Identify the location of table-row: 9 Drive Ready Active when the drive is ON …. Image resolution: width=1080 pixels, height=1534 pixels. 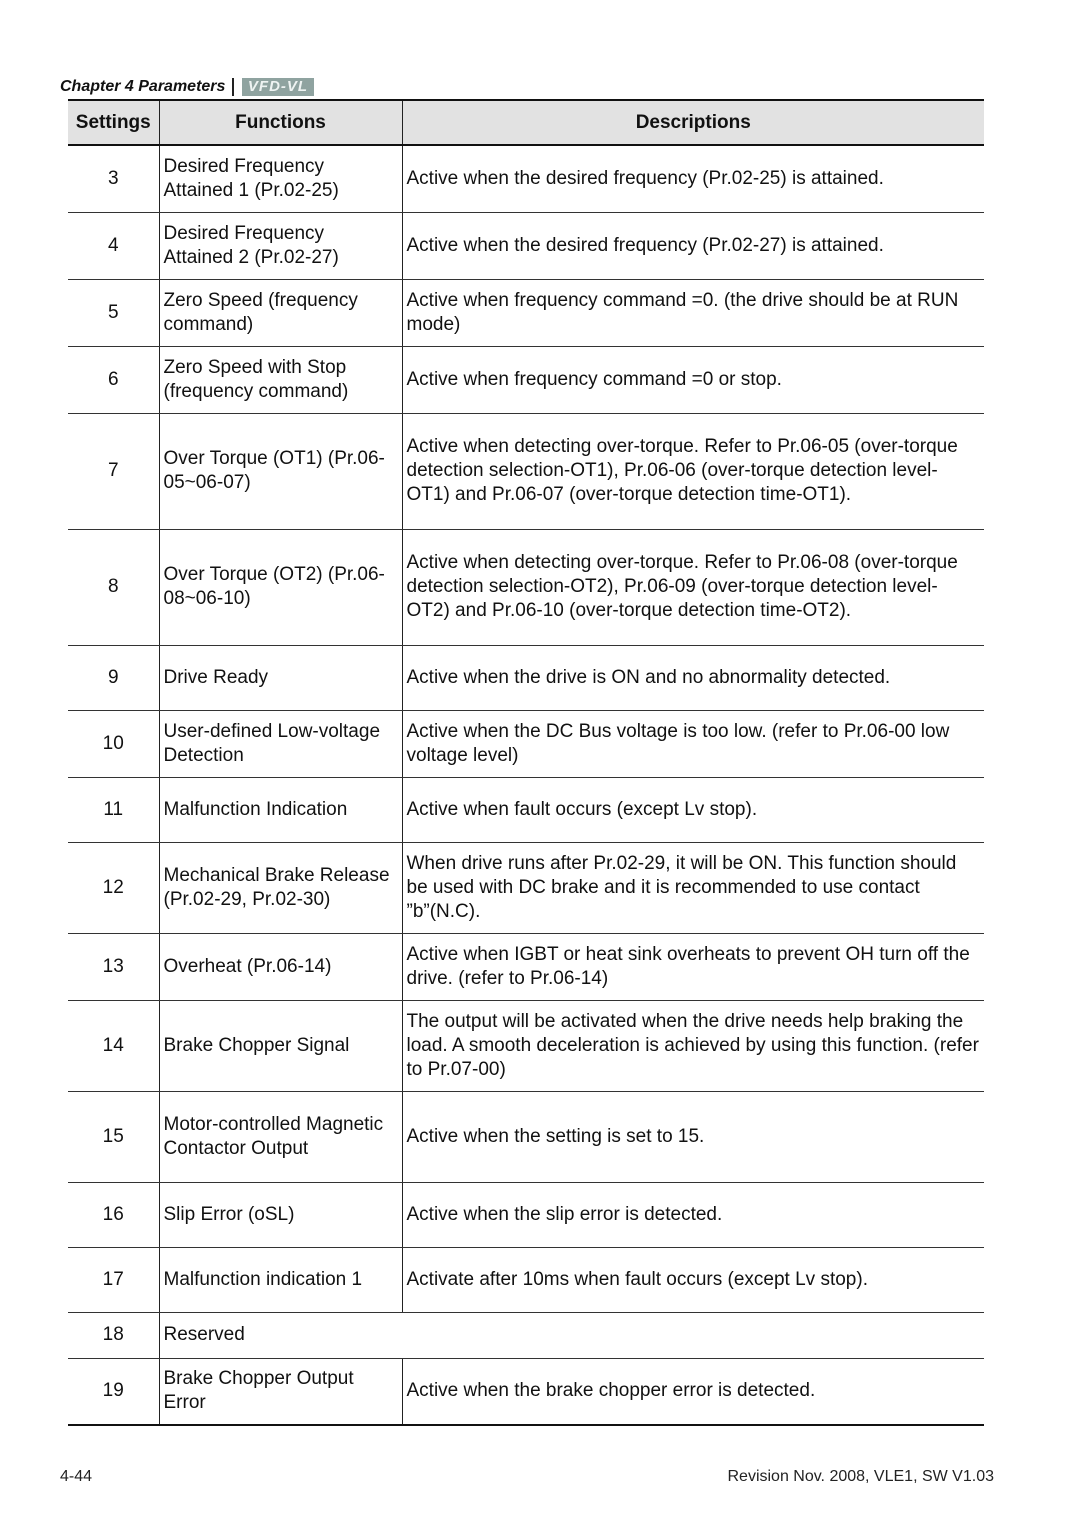
(526, 677).